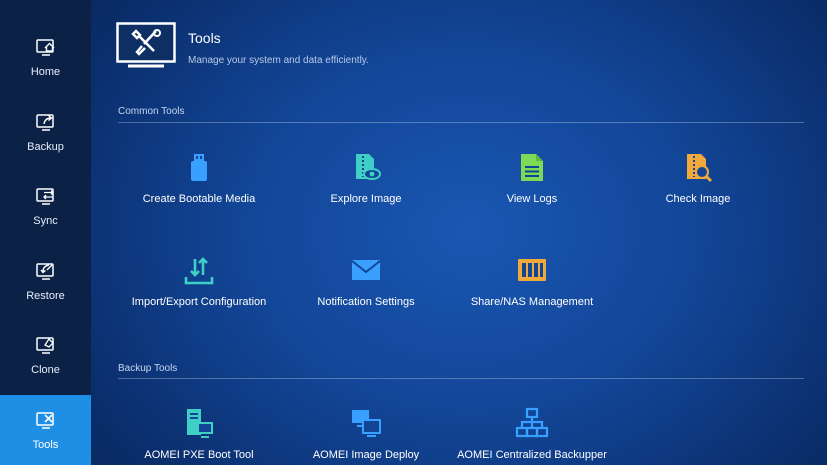 This screenshot has height=465, width=827. What do you see at coordinates (199, 302) in the screenshot?
I see `tool-label: Import/Export Configuration` at bounding box center [199, 302].